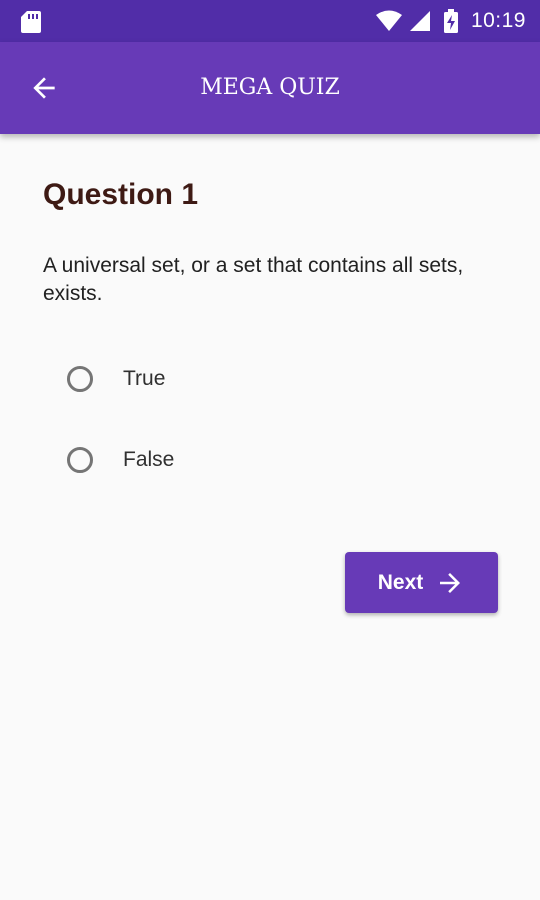 This screenshot has width=540, height=900. Describe the element at coordinates (80, 460) in the screenshot. I see `radio-false` at that location.